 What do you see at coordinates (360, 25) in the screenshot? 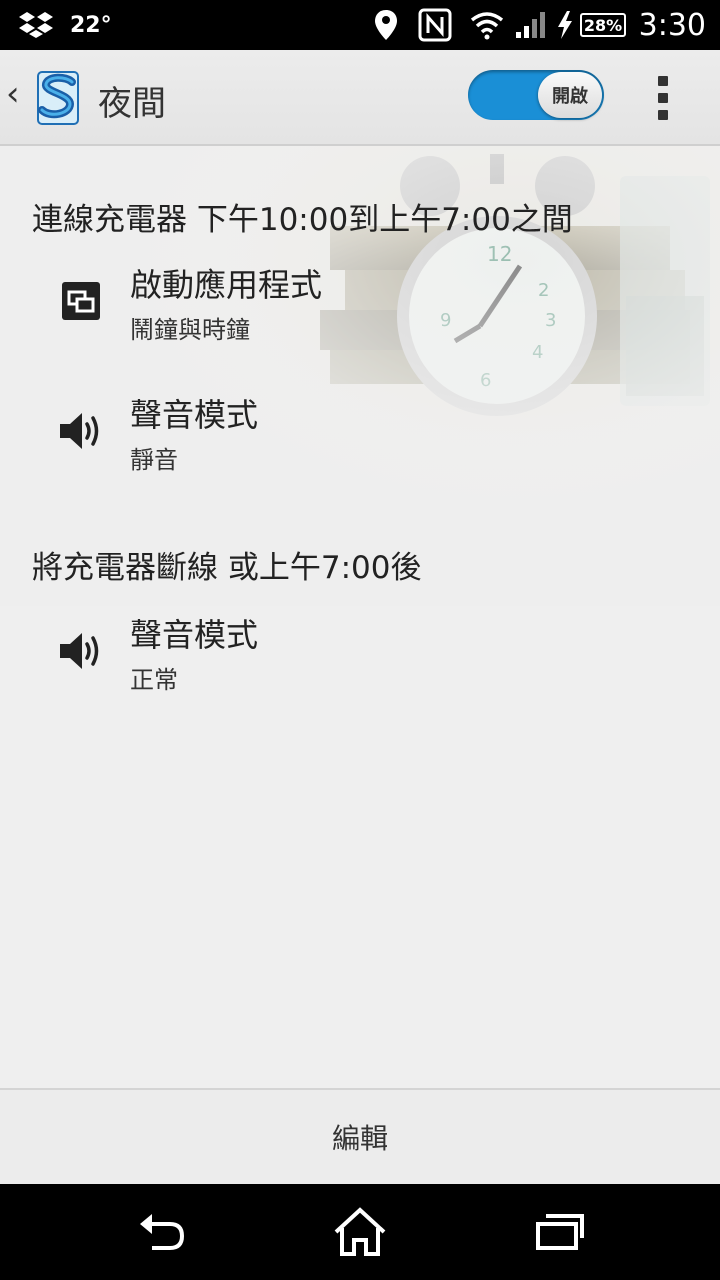
I see `status-bar: 22° 28% 3:30` at bounding box center [360, 25].